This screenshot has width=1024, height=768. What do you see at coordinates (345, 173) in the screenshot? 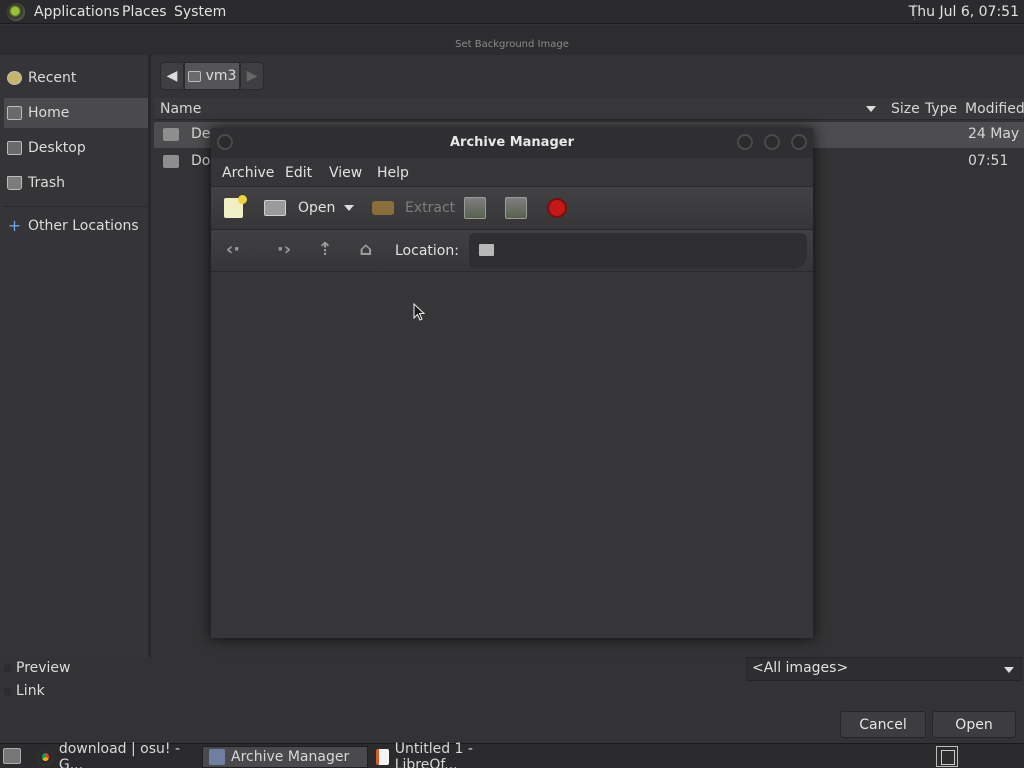
I see `menu-view: View` at bounding box center [345, 173].